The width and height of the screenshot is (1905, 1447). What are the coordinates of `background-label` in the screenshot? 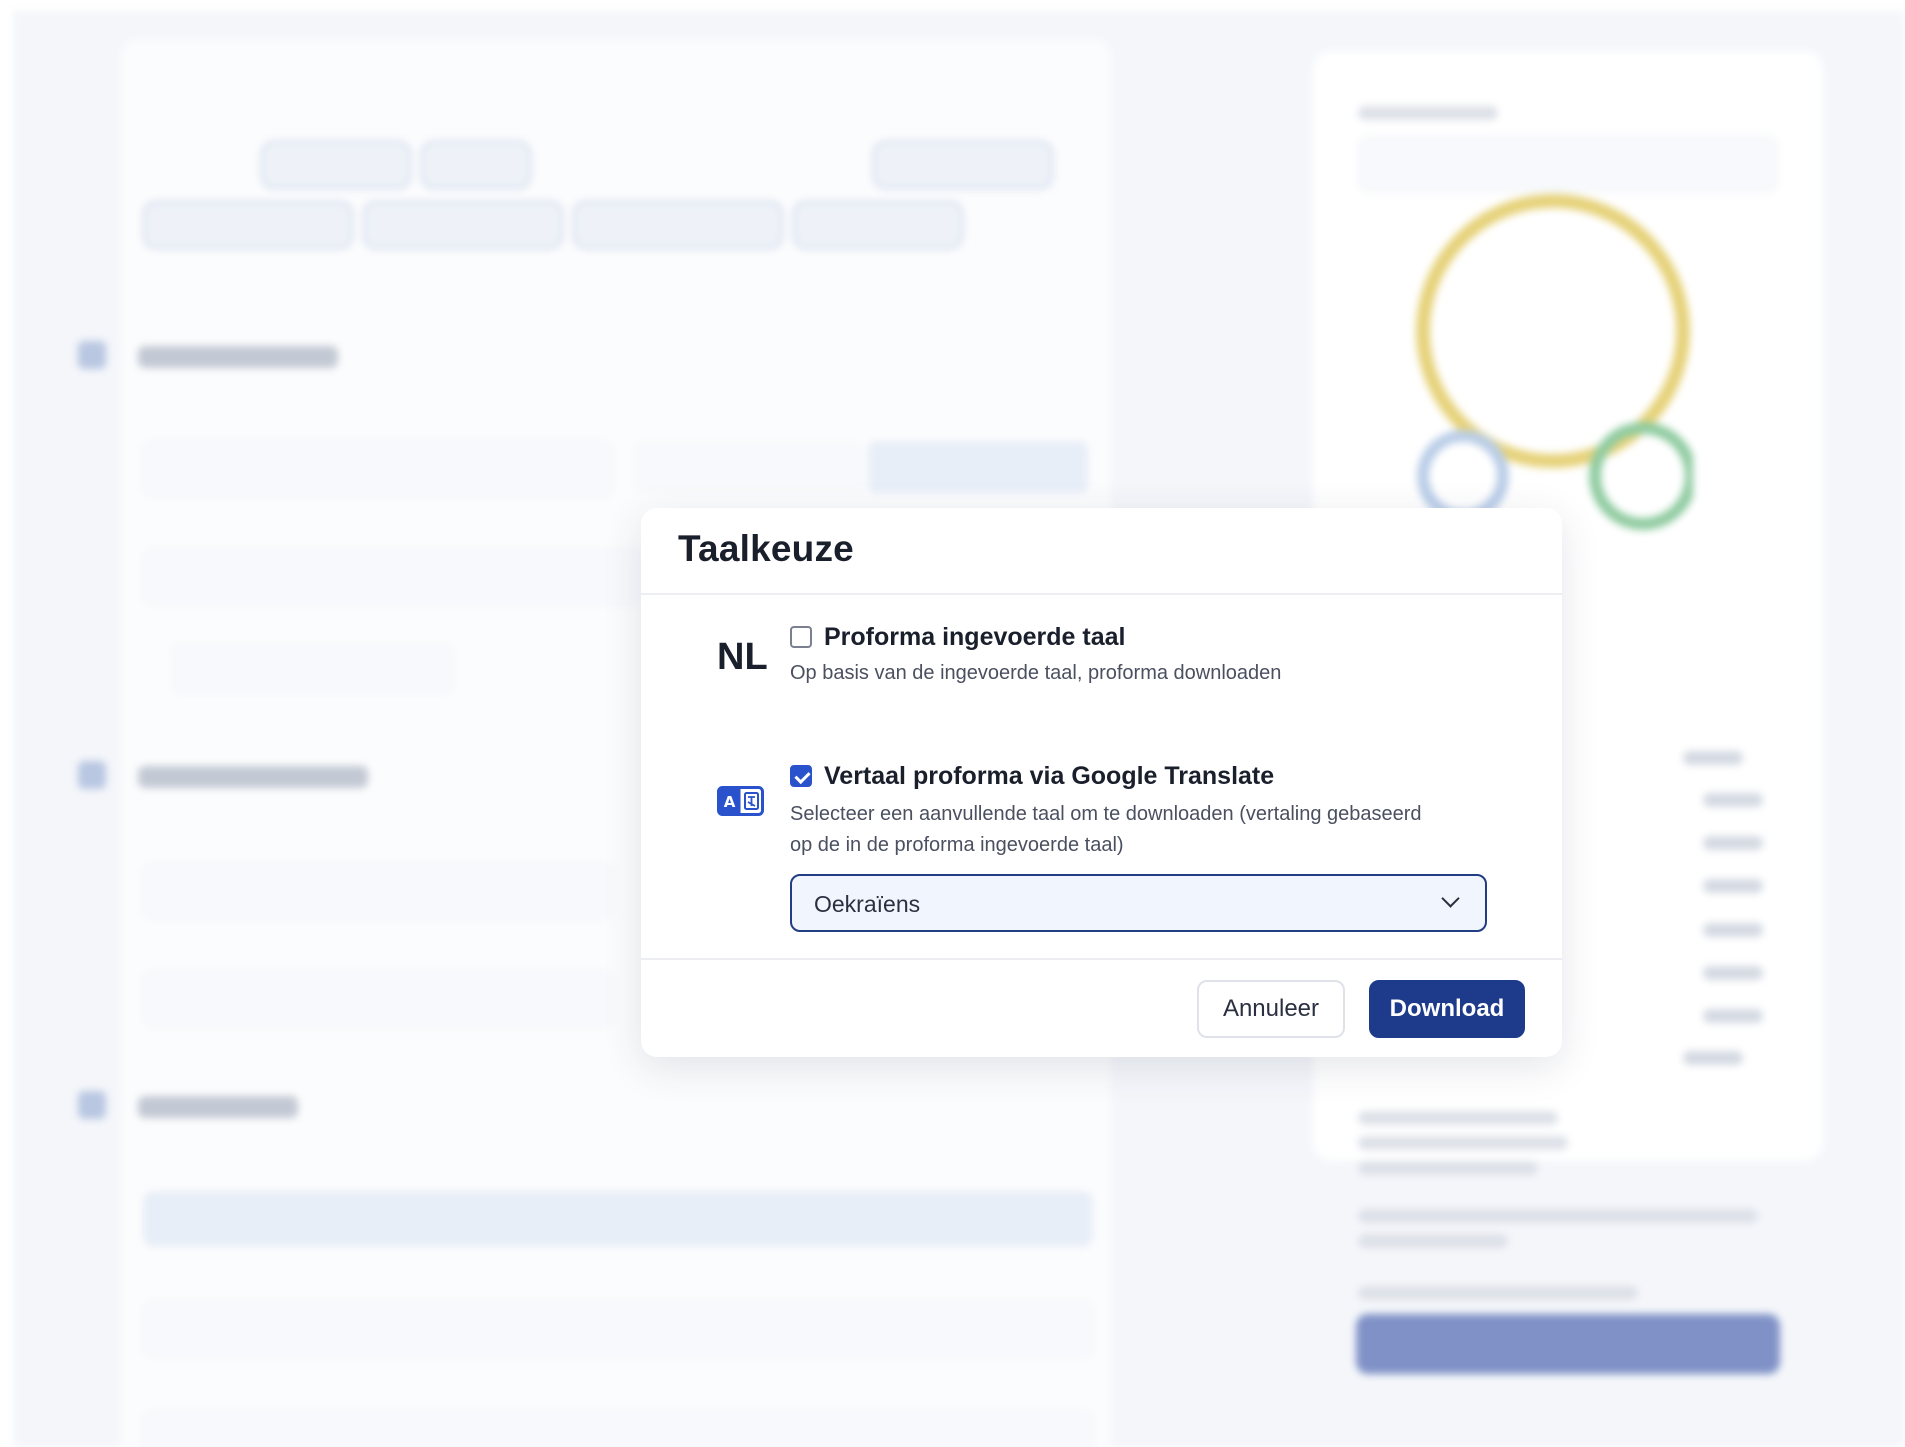 It's located at (1428, 113).